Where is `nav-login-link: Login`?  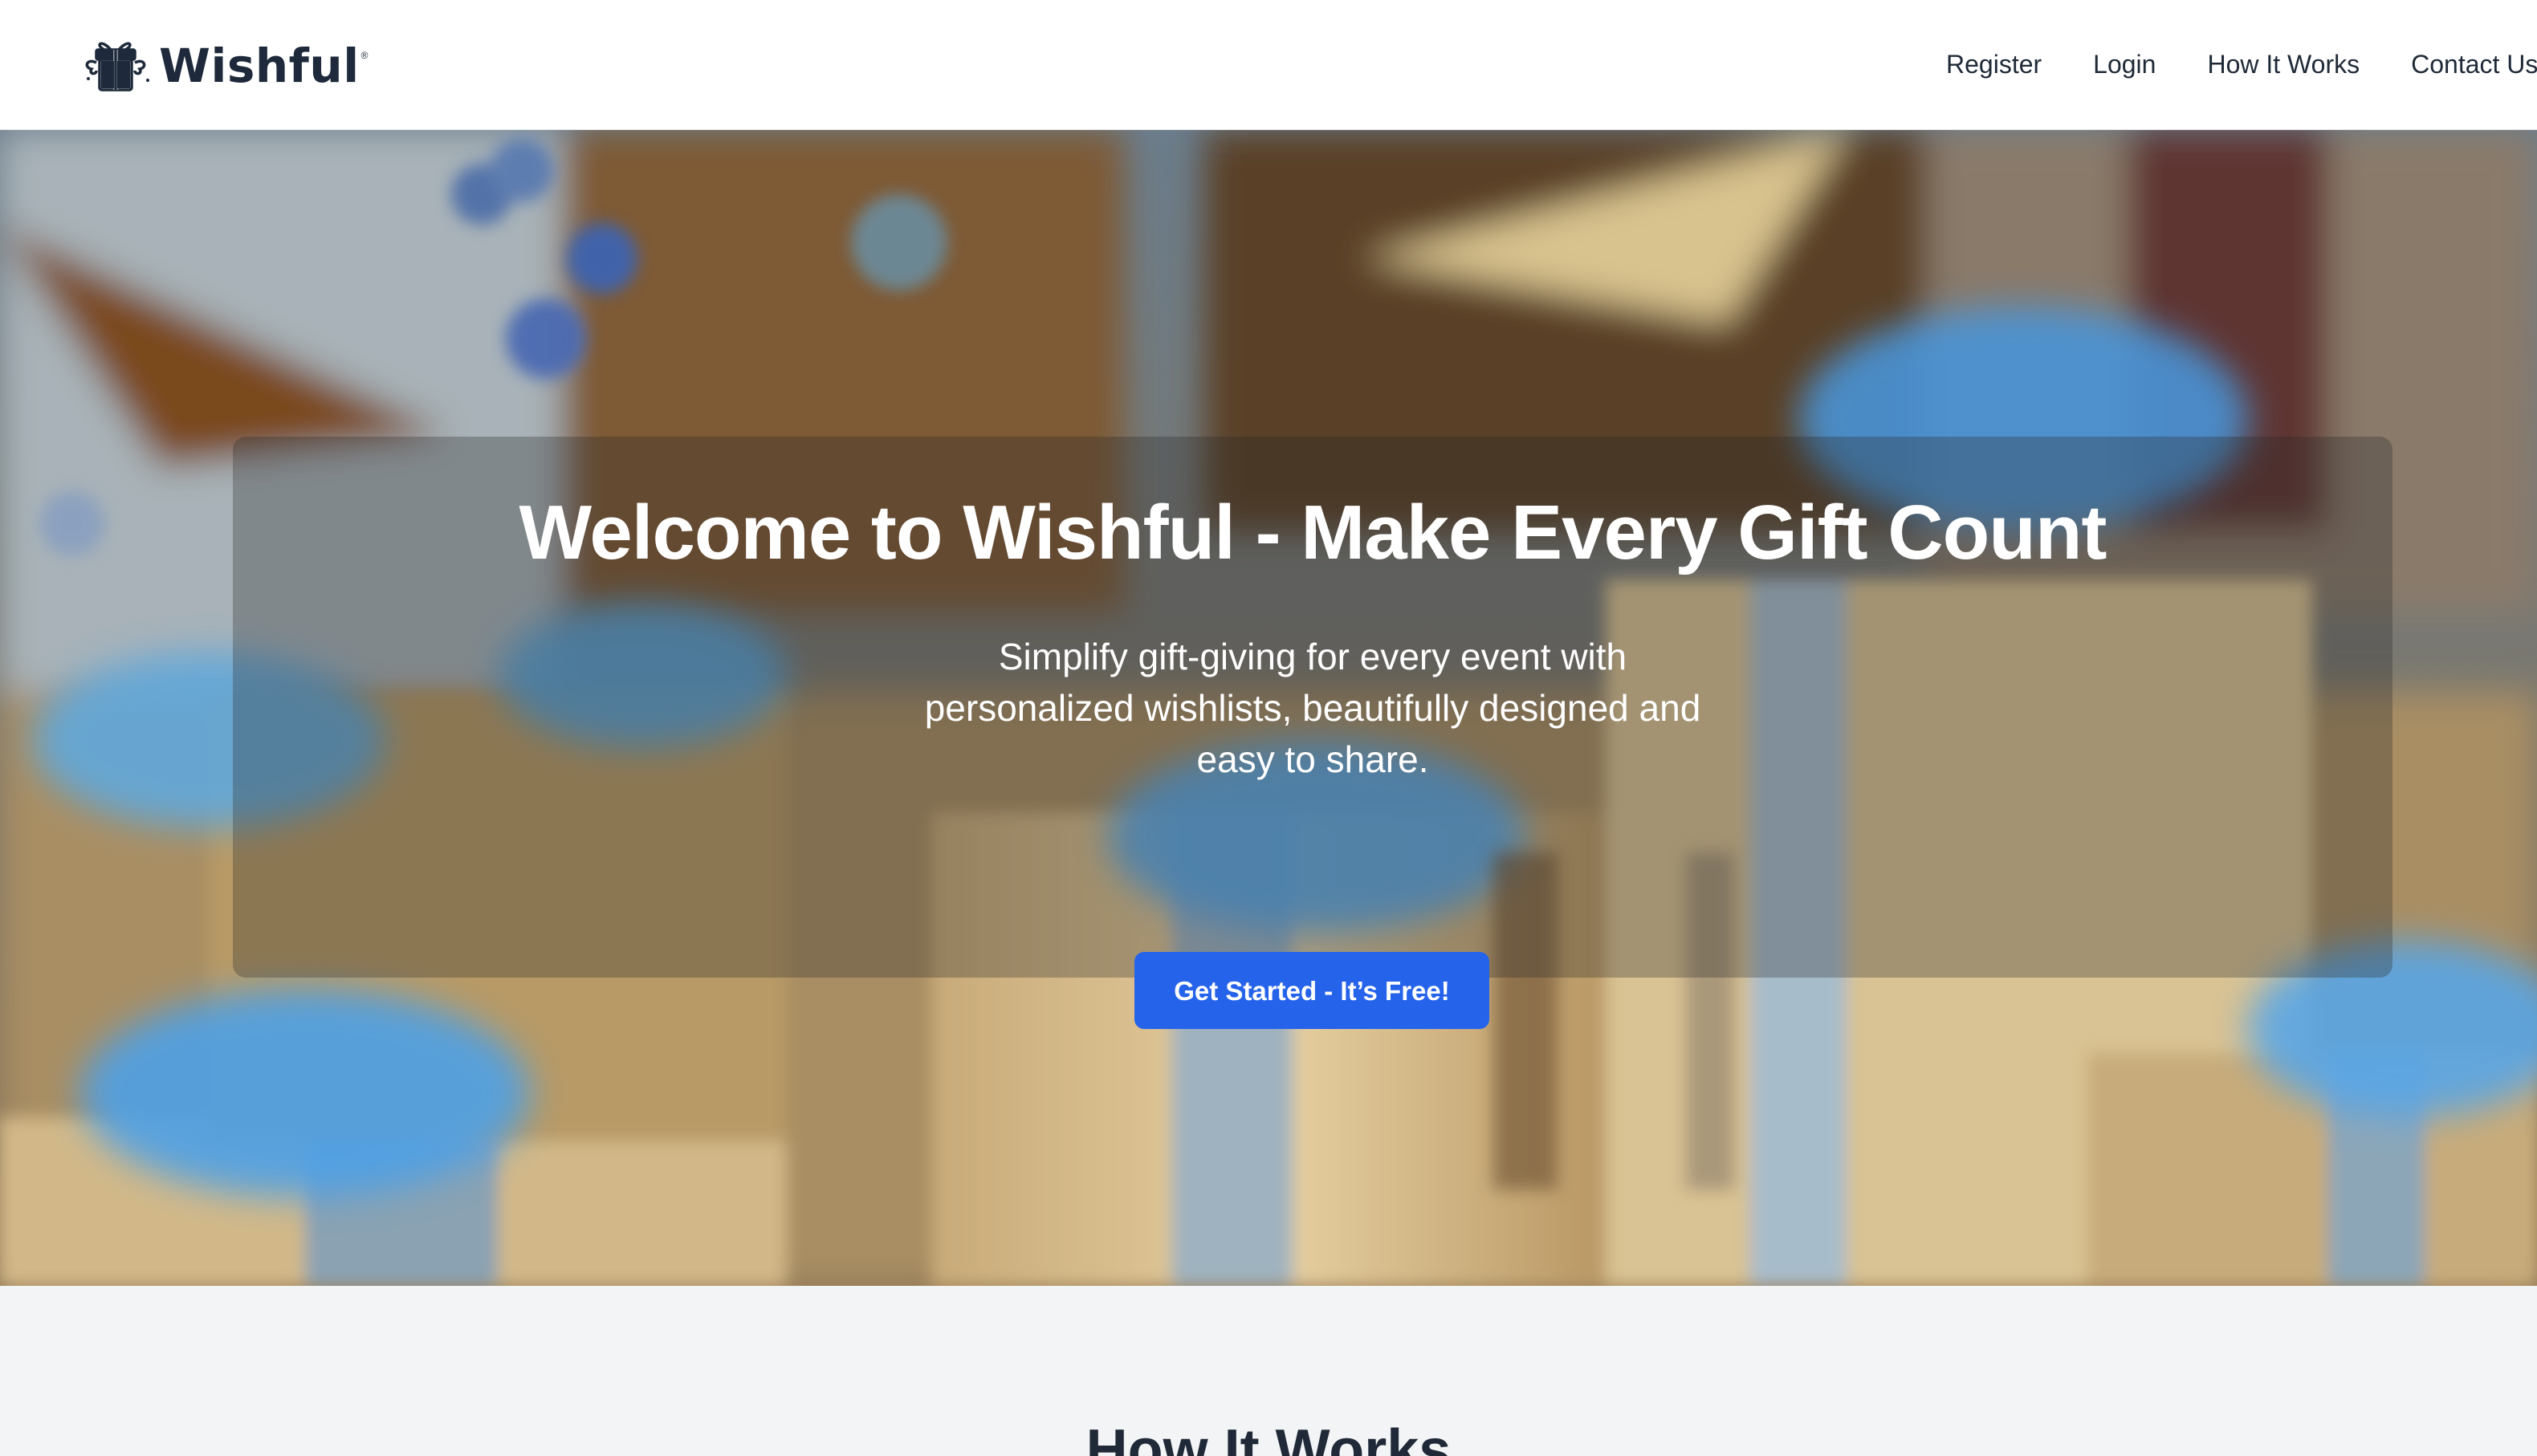 nav-login-link: Login is located at coordinates (2124, 64).